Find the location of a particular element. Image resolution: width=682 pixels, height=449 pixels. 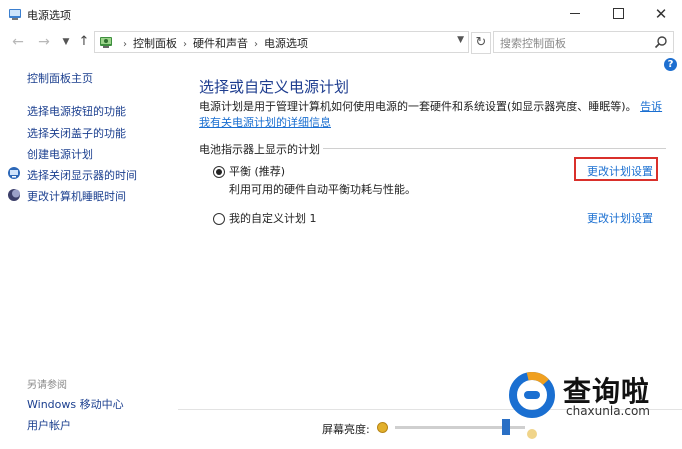

plan-balanced-radio is located at coordinates (219, 172).